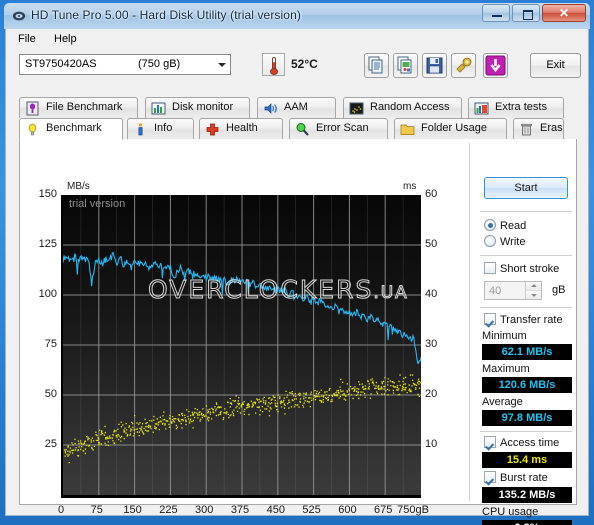 This screenshot has width=594, height=525. What do you see at coordinates (50, 444) in the screenshot?
I see `y-tick-label: 25` at bounding box center [50, 444].